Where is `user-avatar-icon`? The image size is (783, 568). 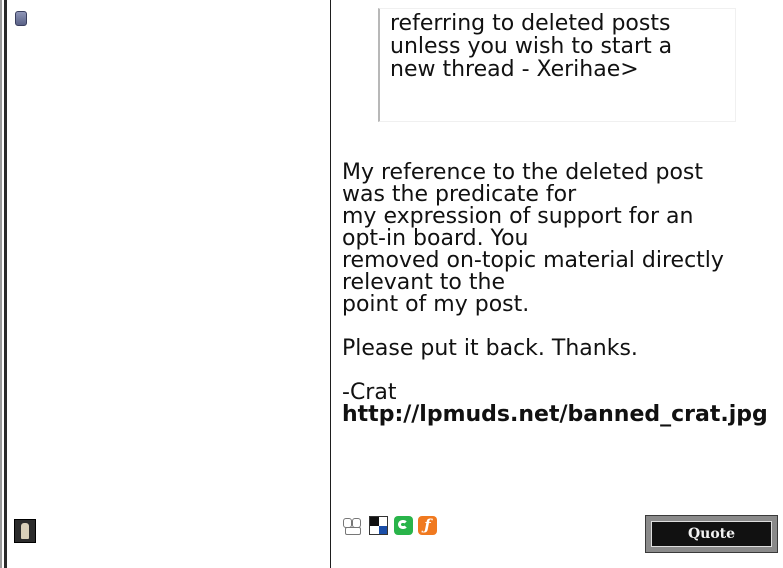 user-avatar-icon is located at coordinates (25, 531).